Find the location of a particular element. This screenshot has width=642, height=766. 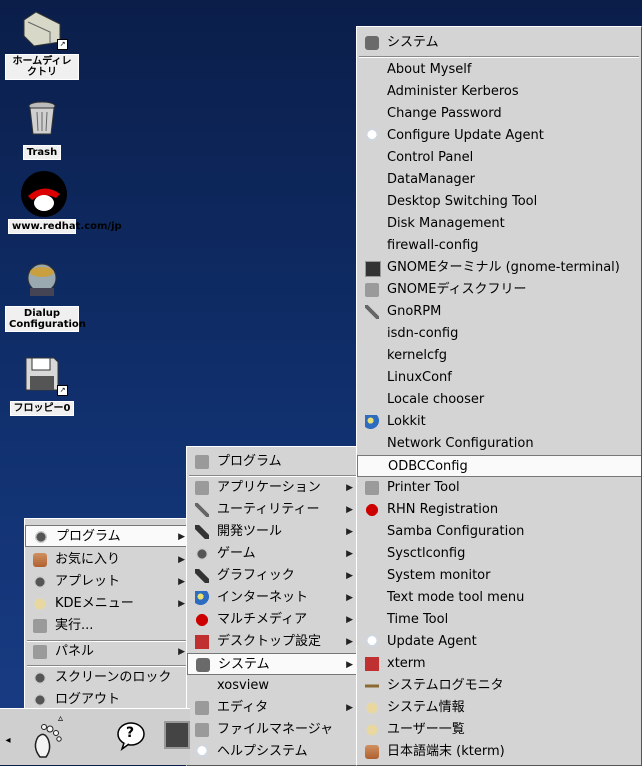

menu-item-panel: パネル ▶ is located at coordinates (108, 652).